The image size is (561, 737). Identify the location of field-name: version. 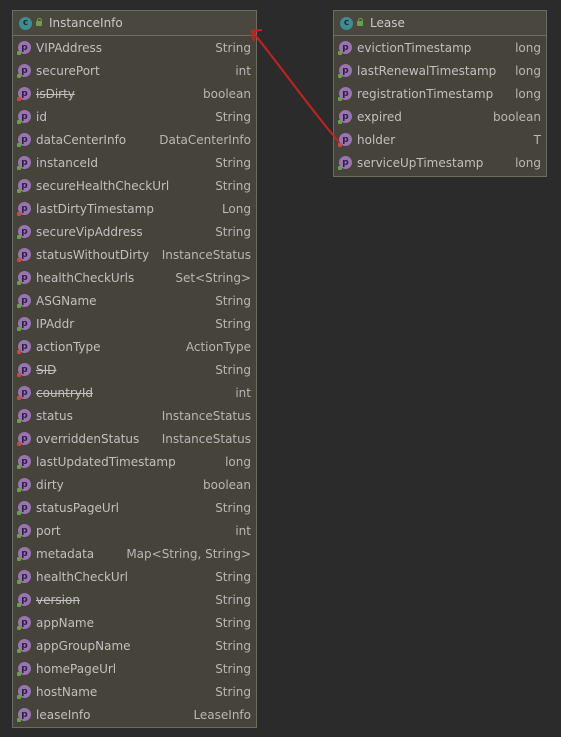
(58, 599).